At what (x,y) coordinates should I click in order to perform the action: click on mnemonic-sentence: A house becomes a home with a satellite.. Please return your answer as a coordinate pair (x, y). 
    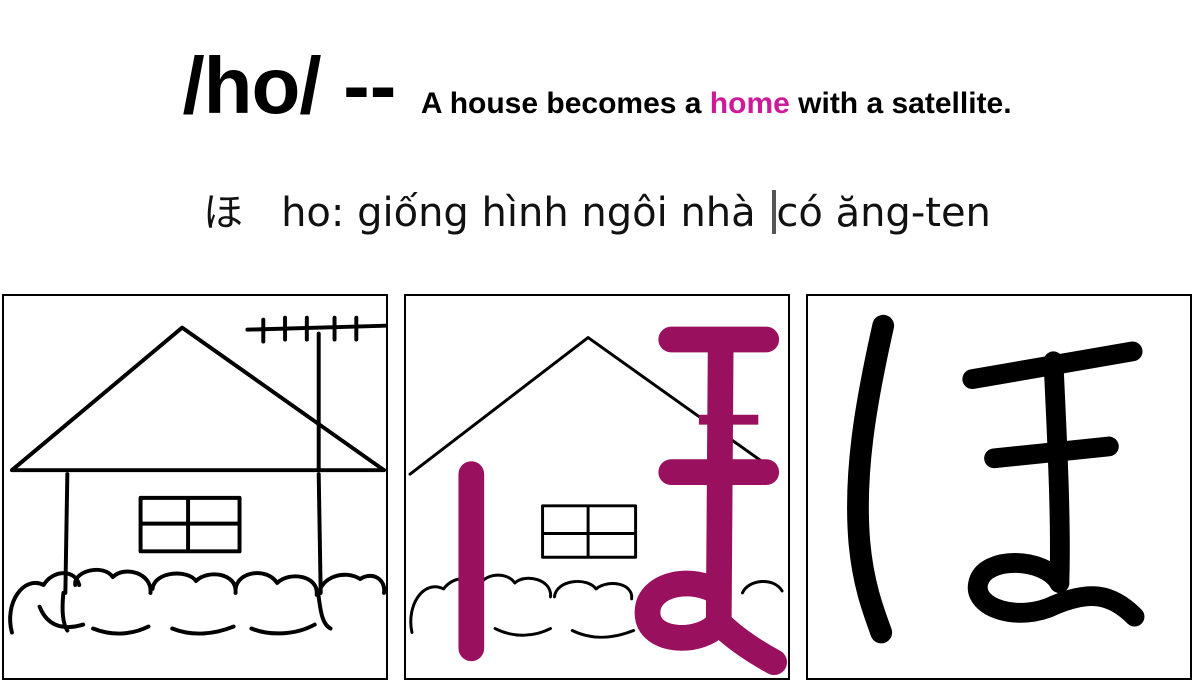
    Looking at the image, I should click on (716, 103).